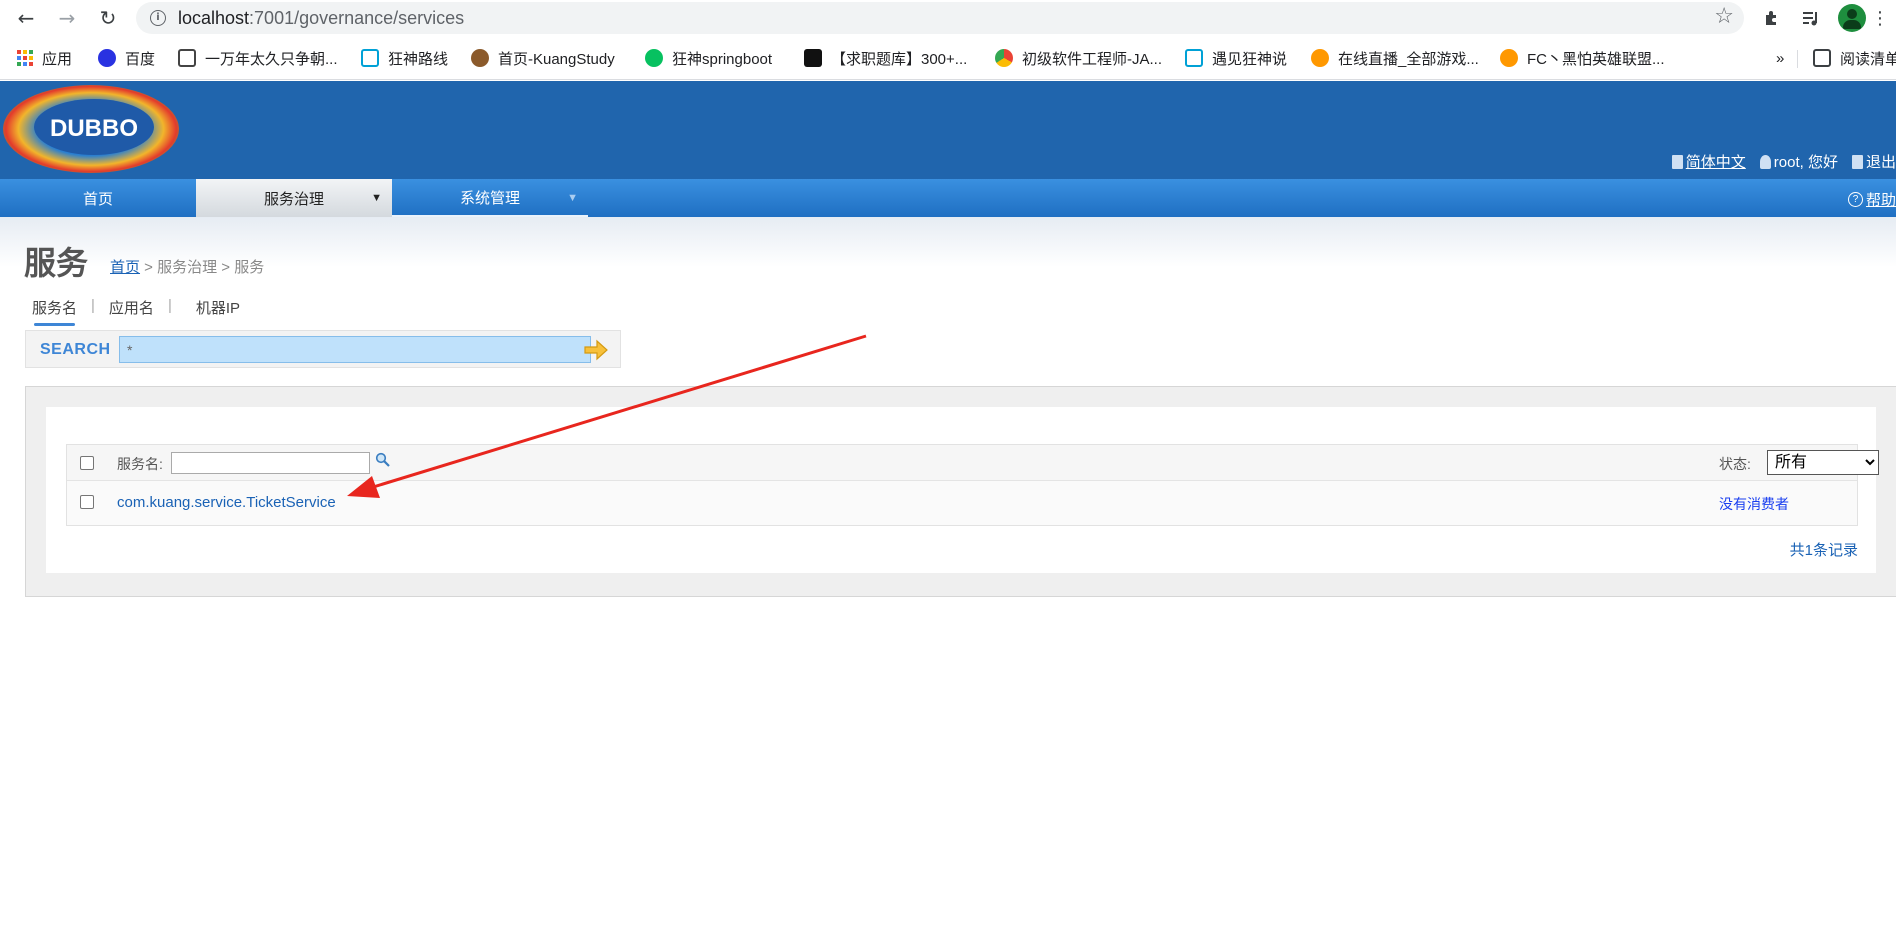 This screenshot has width=1896, height=939. Describe the element at coordinates (722, 59) in the screenshot. I see `bookmark-label: 狂神springboot` at that location.